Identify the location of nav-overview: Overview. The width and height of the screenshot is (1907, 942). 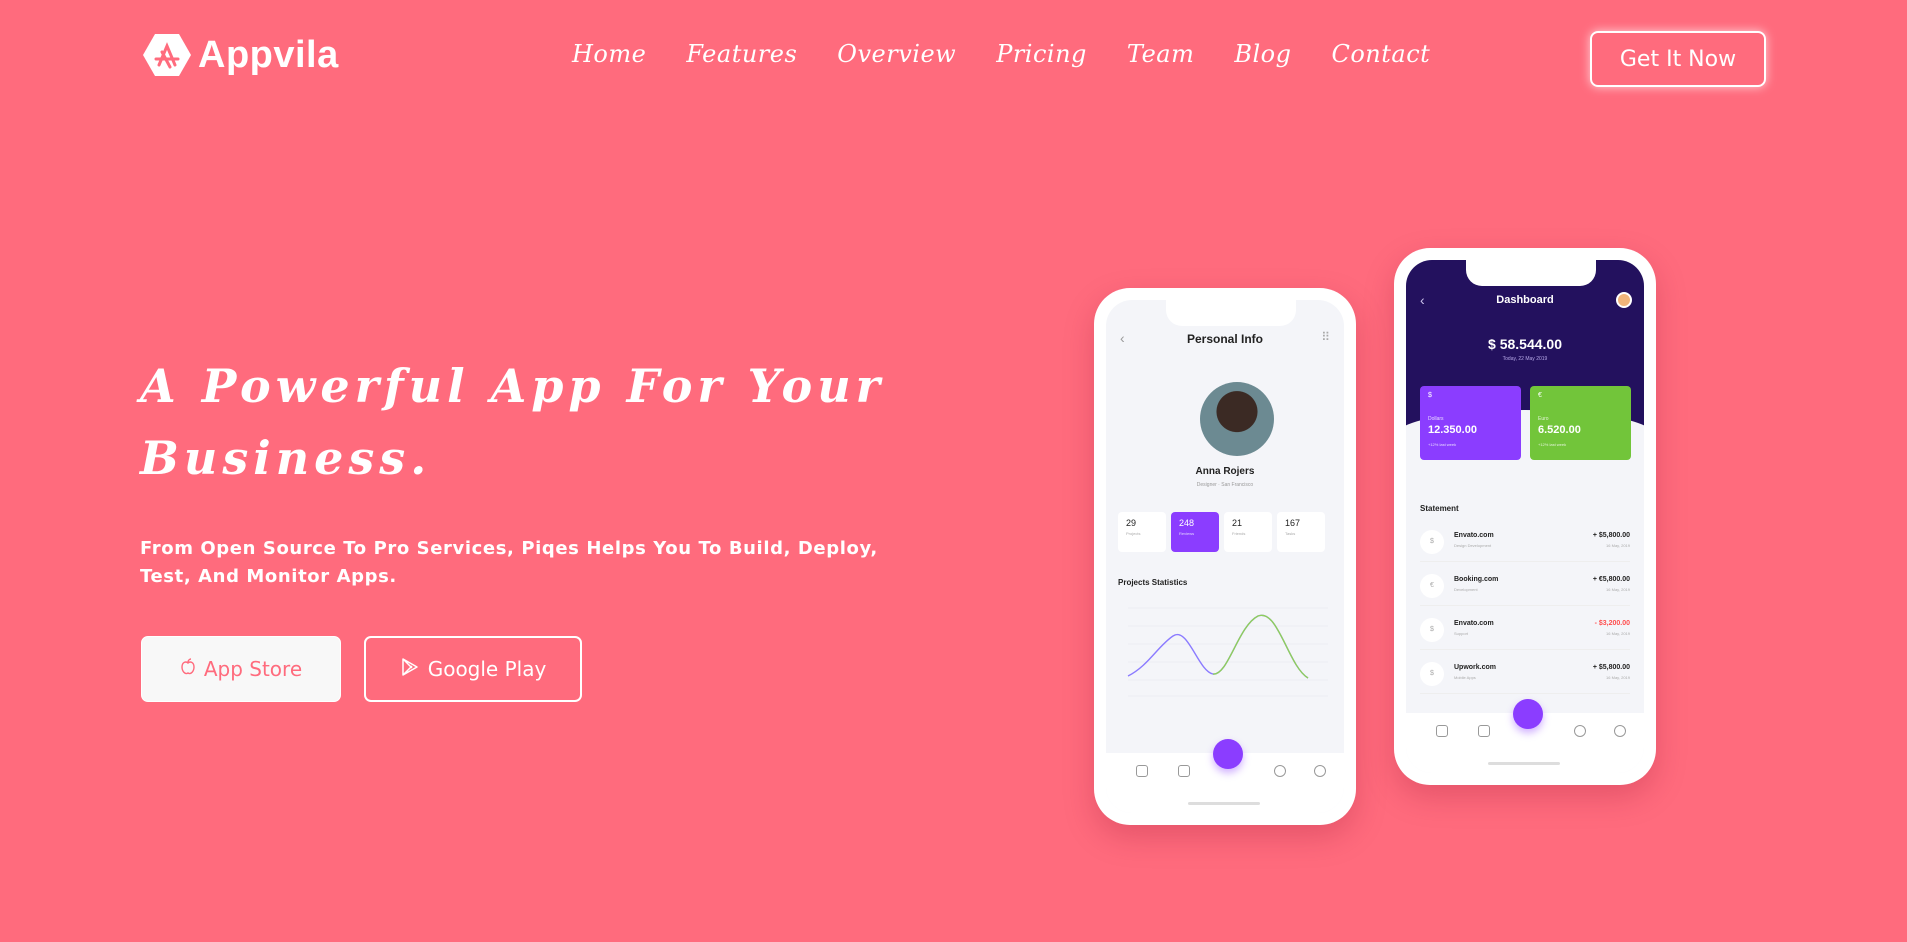
(896, 54).